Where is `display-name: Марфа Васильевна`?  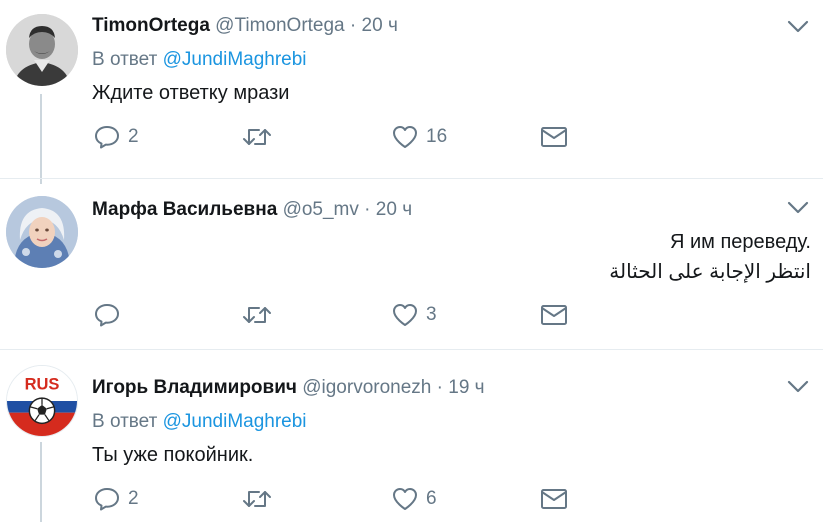
display-name: Марфа Васильевна is located at coordinates (184, 209).